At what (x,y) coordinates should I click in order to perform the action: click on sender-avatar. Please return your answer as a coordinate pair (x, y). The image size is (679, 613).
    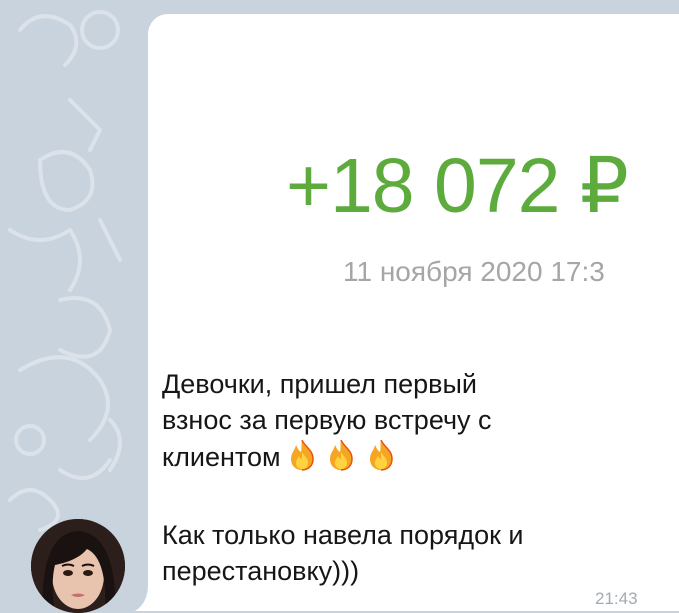
    Looking at the image, I should click on (78, 566).